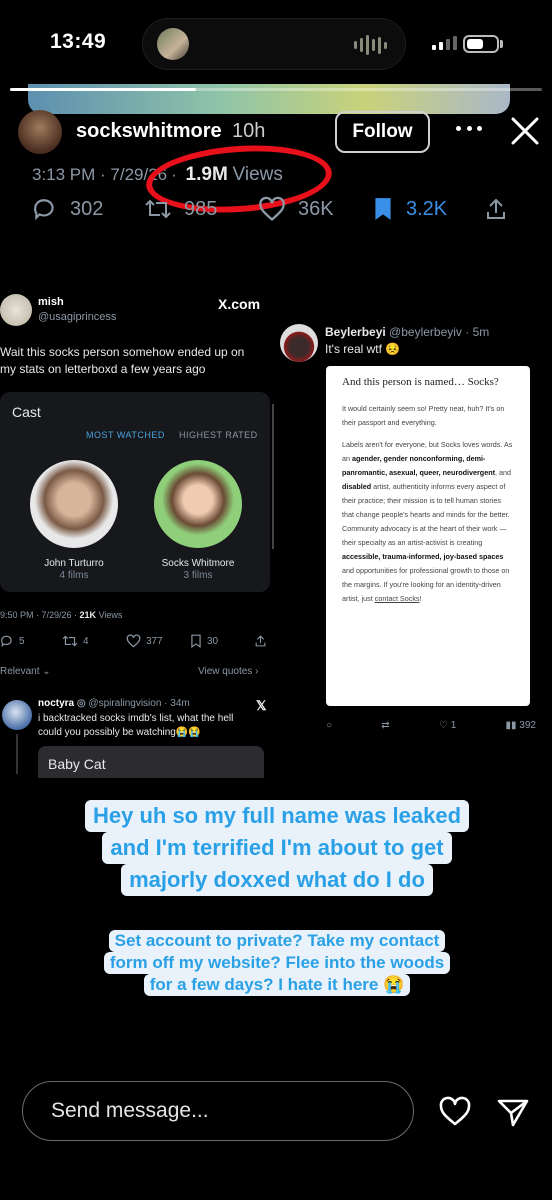 The image size is (552, 1200). Describe the element at coordinates (420, 382) in the screenshot. I see `doc-title: And this person is named… Socks?` at that location.